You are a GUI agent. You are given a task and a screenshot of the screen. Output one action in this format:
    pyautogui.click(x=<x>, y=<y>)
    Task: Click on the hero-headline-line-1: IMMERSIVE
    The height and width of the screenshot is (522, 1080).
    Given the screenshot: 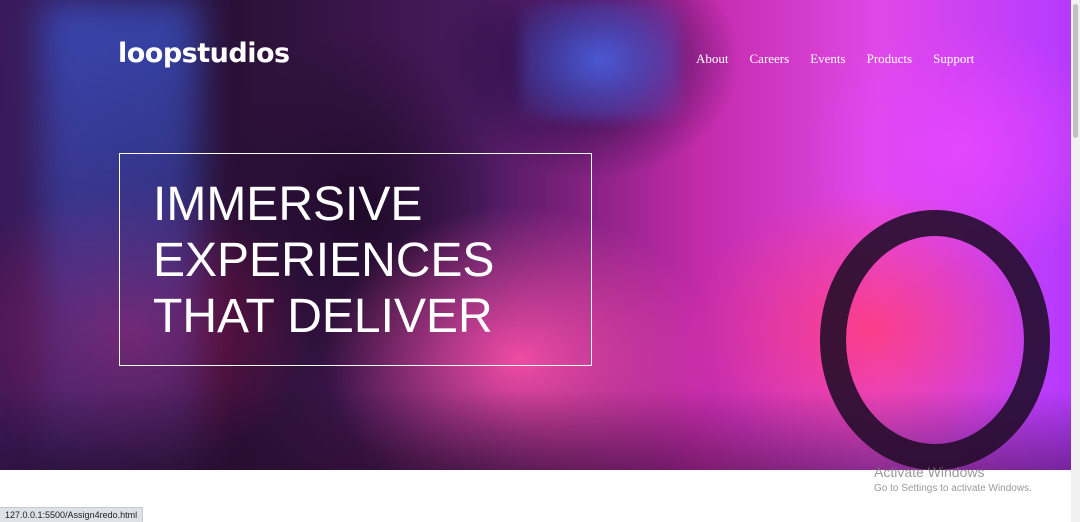 What is the action you would take?
    pyautogui.click(x=288, y=204)
    